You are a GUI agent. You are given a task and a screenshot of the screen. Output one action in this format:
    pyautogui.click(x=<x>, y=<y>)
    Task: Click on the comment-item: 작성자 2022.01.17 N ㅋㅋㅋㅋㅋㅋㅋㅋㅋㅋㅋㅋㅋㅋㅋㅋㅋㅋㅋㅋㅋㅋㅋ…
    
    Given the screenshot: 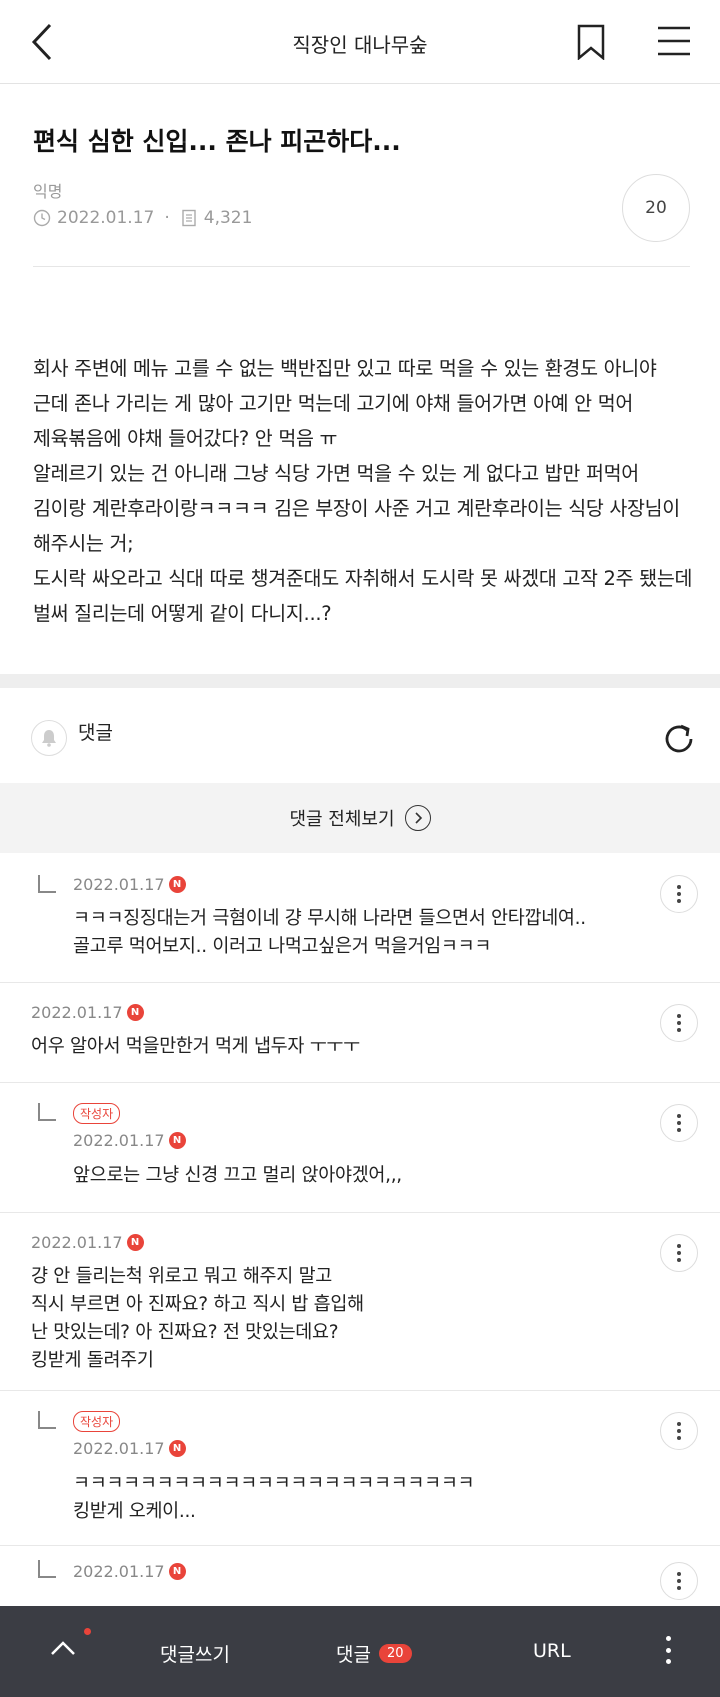 What is the action you would take?
    pyautogui.click(x=360, y=1468)
    